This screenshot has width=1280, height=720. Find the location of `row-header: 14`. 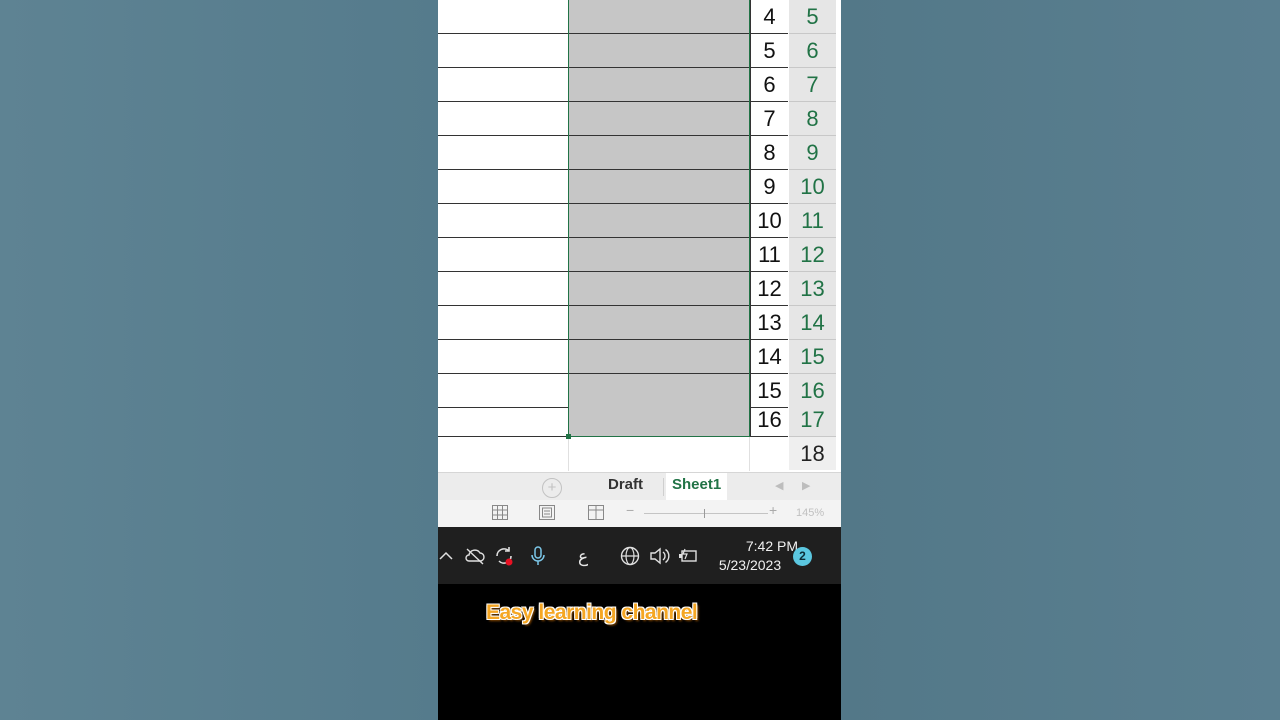

row-header: 14 is located at coordinates (812, 323).